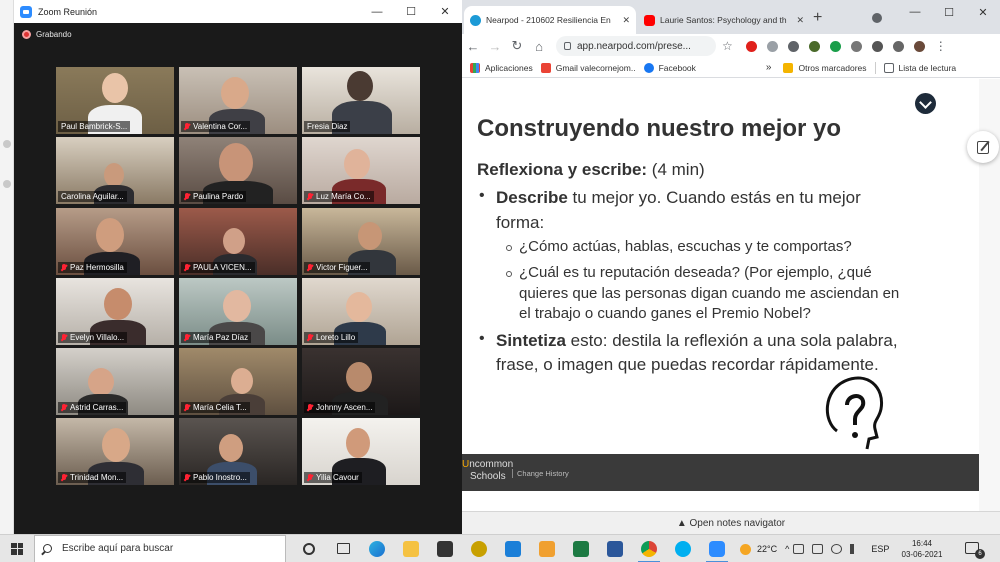  Describe the element at coordinates (475, 67) in the screenshot. I see `apps-grid-icon` at that location.